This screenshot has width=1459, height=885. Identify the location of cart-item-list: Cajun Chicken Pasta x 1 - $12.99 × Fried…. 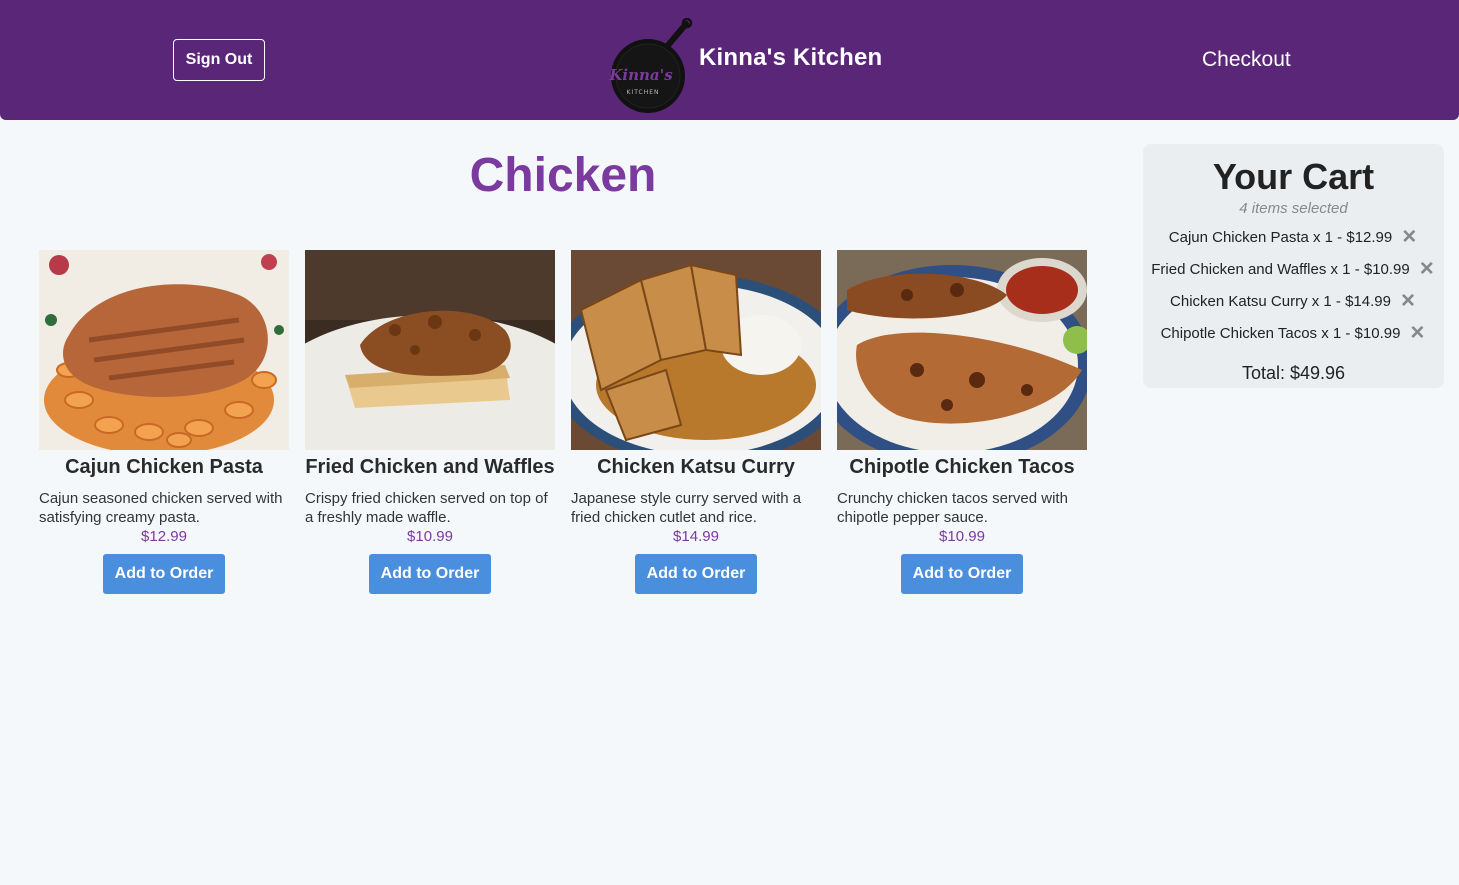
(1293, 285).